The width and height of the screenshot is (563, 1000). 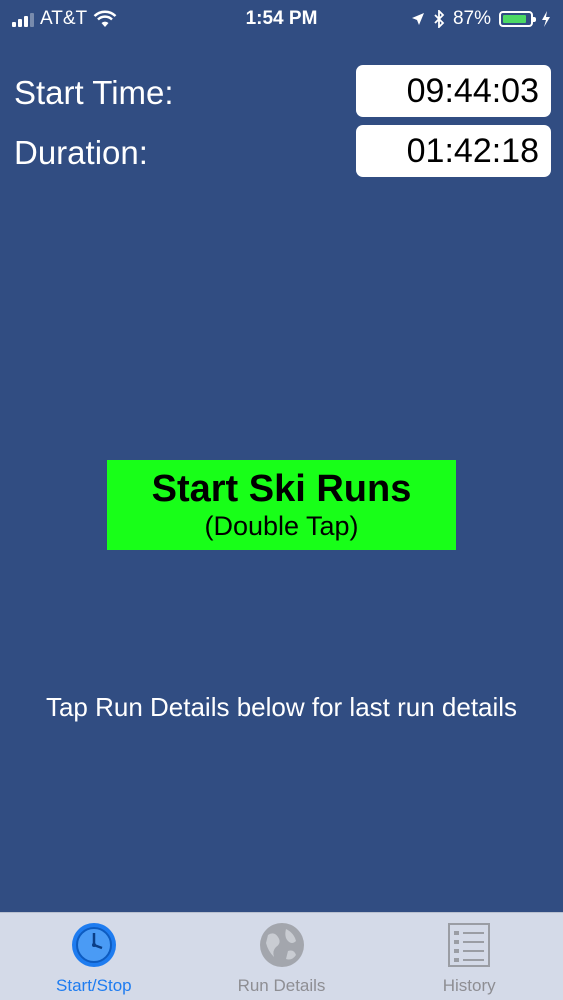 I want to click on start-button-title: Start Ski Runs, so click(x=281, y=489).